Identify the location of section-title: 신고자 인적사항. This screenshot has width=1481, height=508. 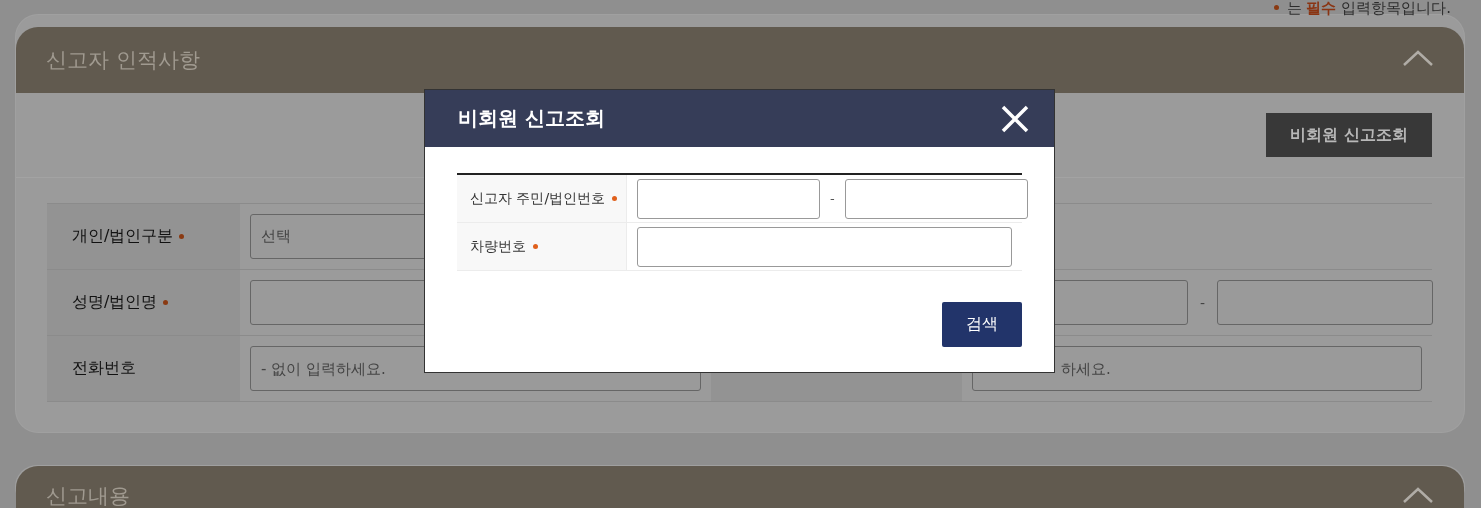
(123, 60).